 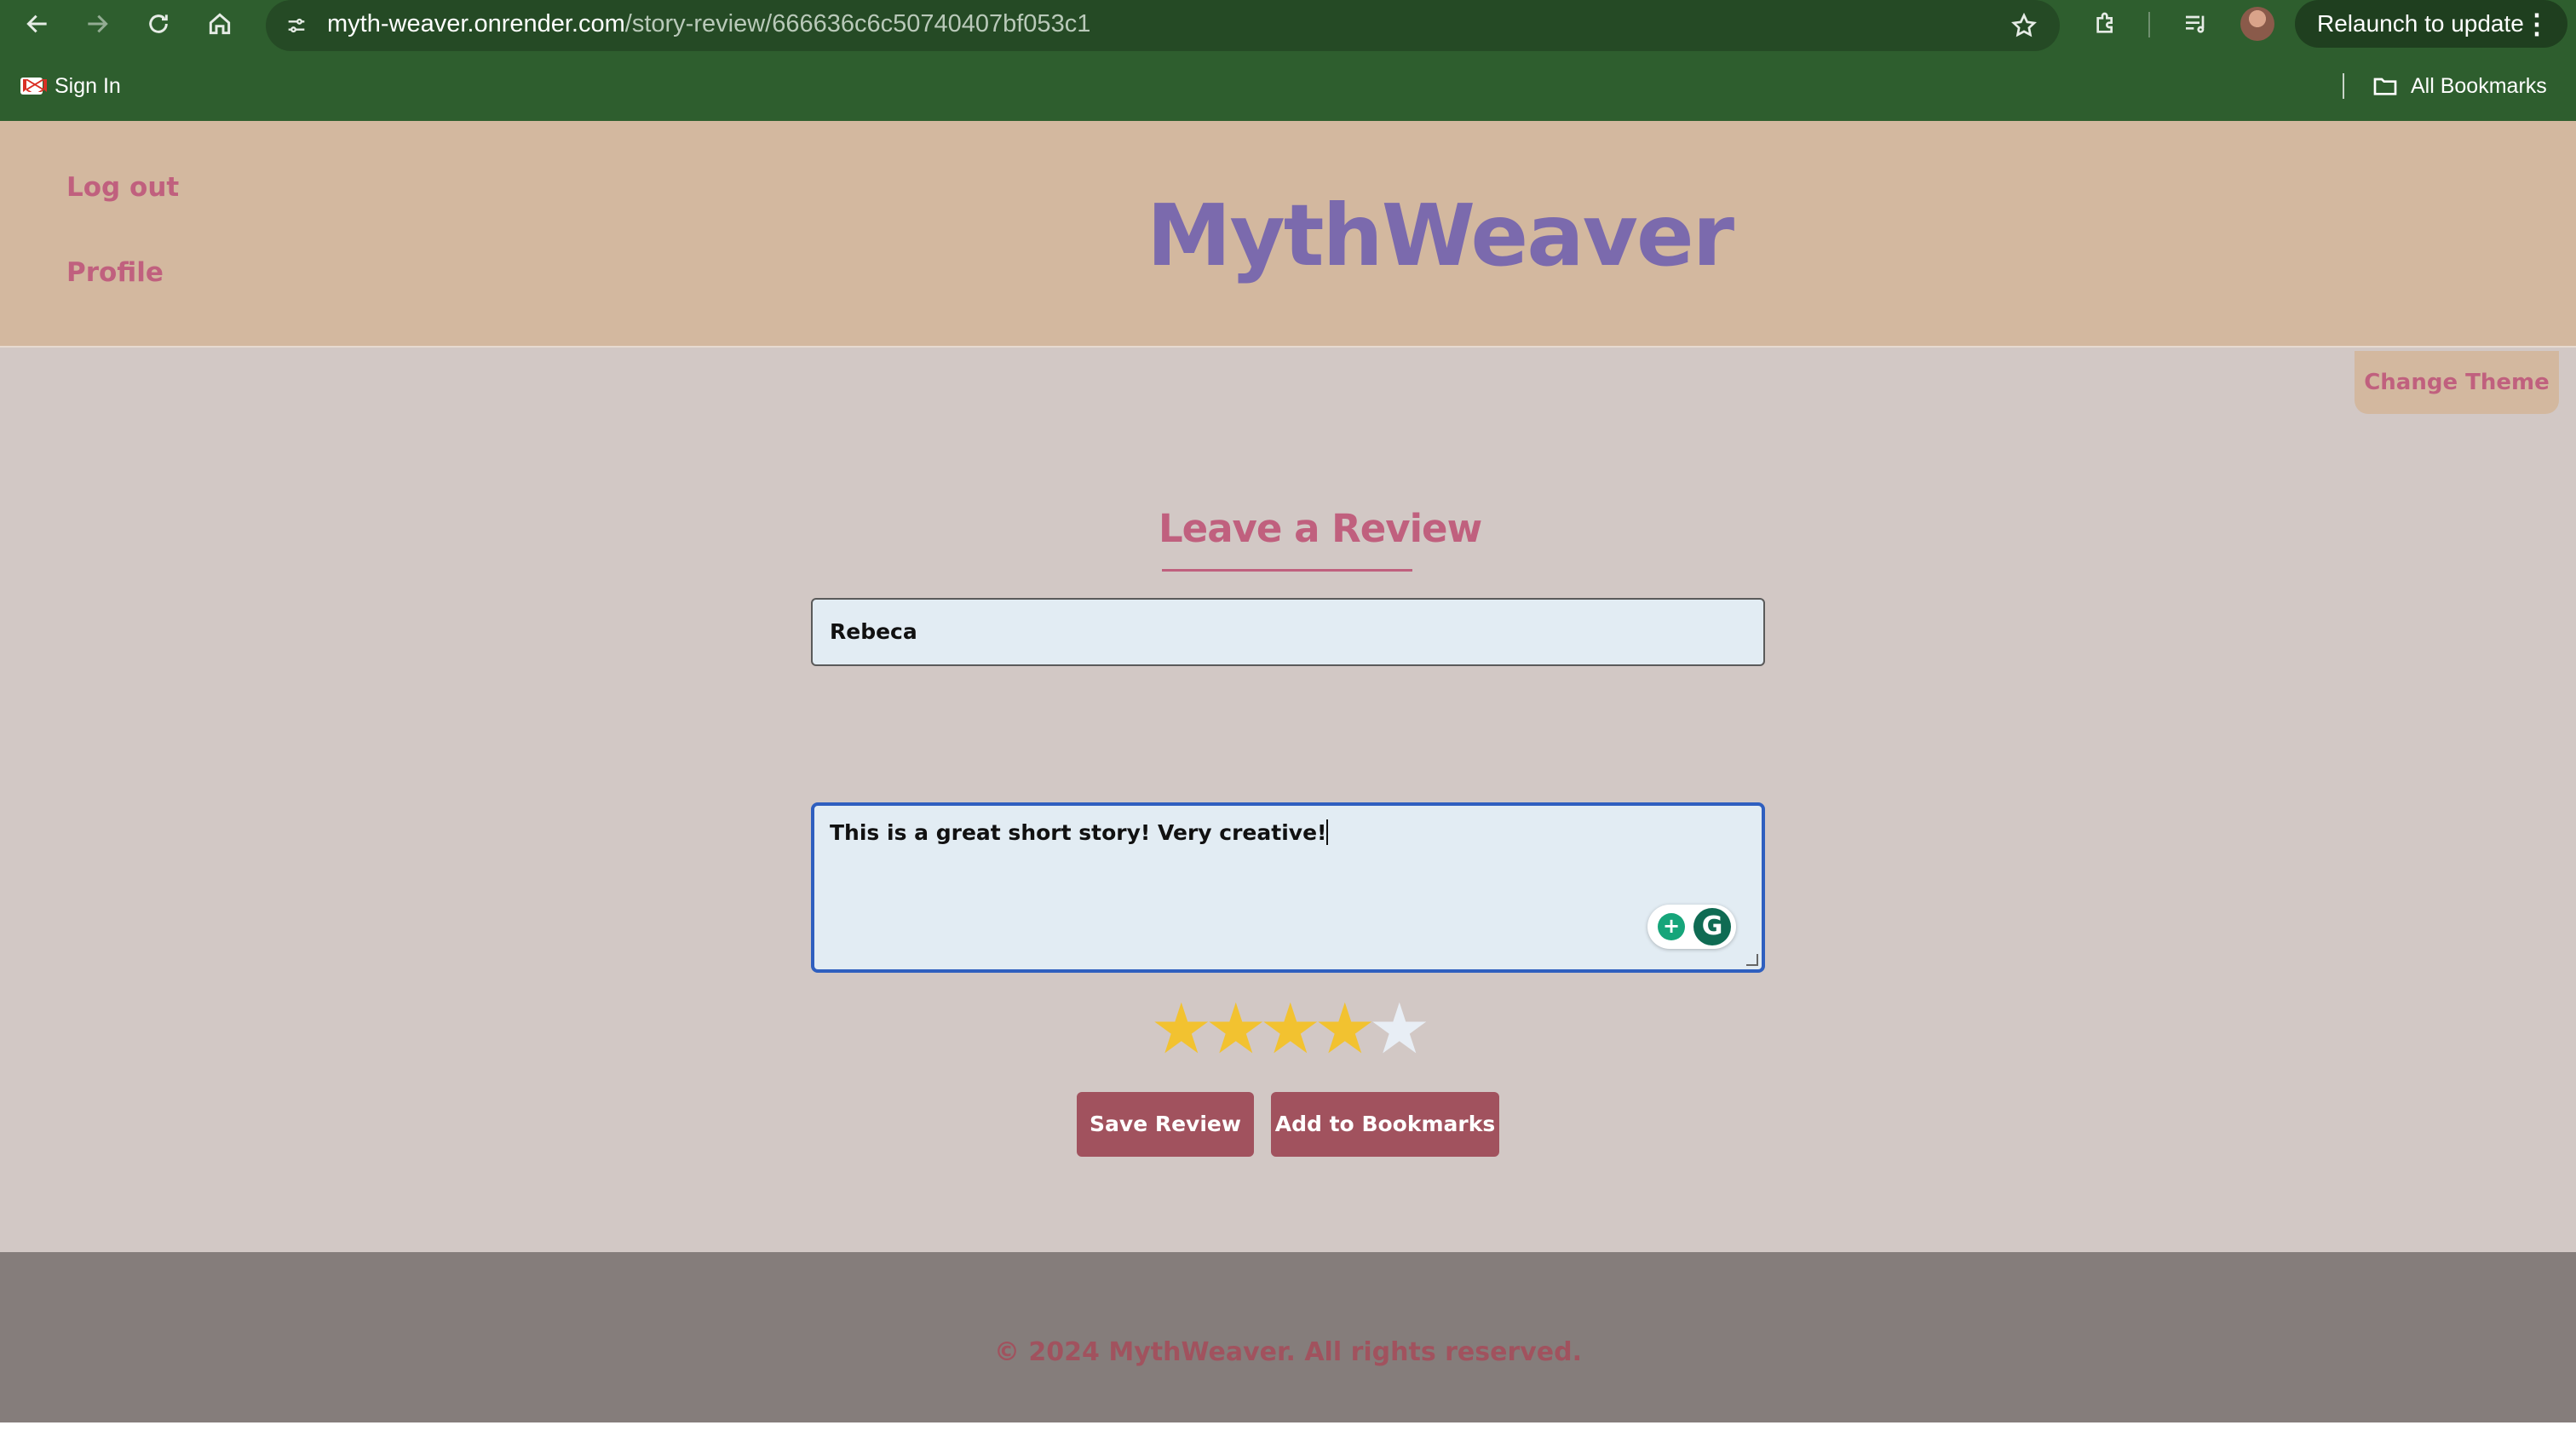 I want to click on back-icon, so click(x=38, y=24).